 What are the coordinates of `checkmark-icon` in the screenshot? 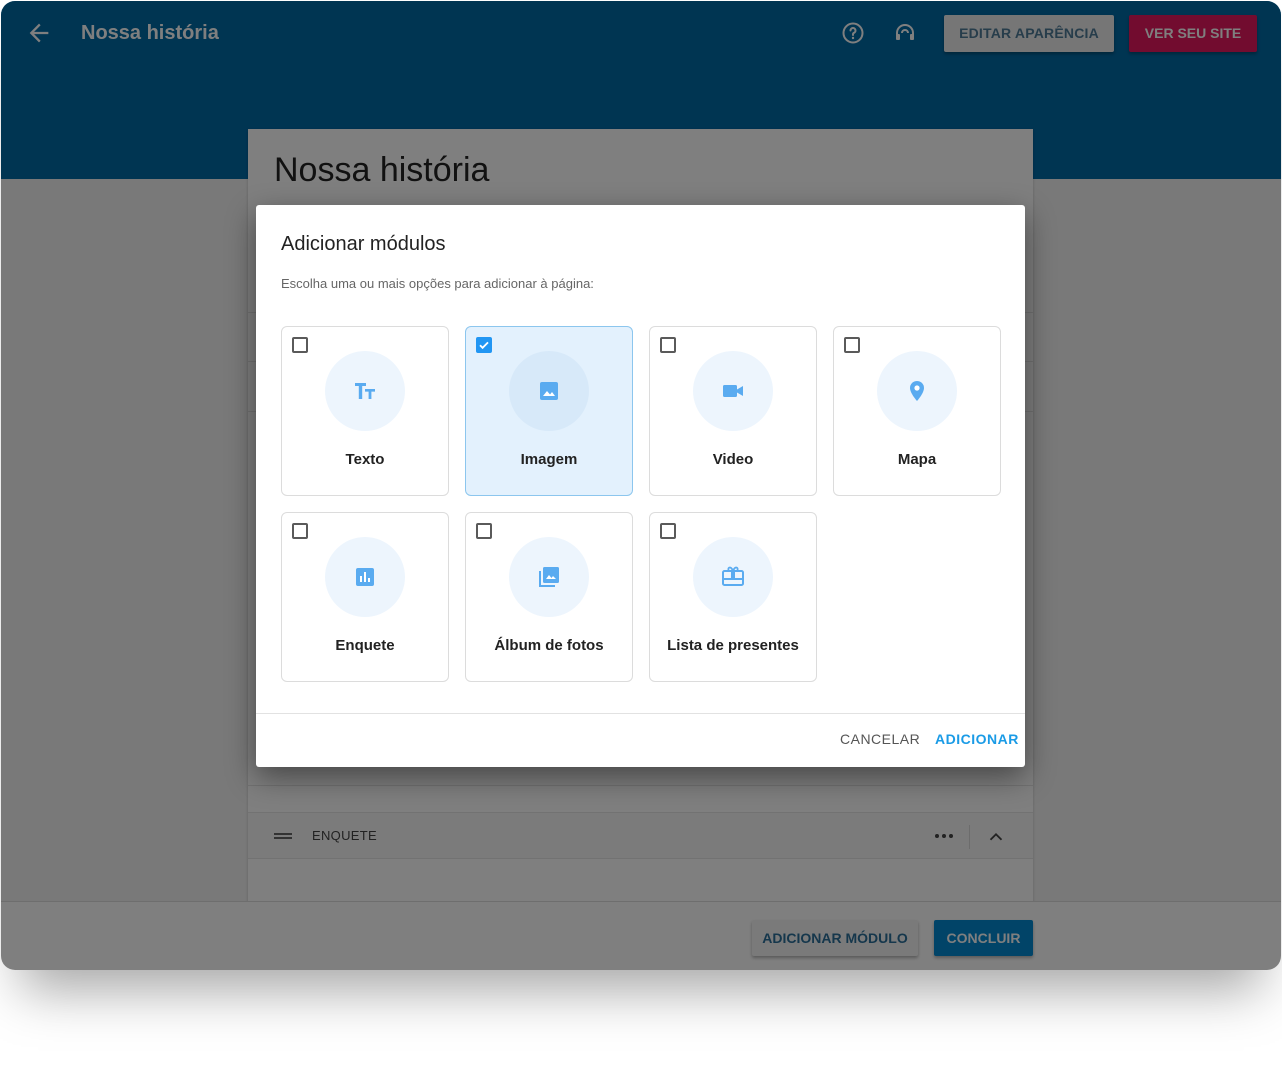 It's located at (484, 345).